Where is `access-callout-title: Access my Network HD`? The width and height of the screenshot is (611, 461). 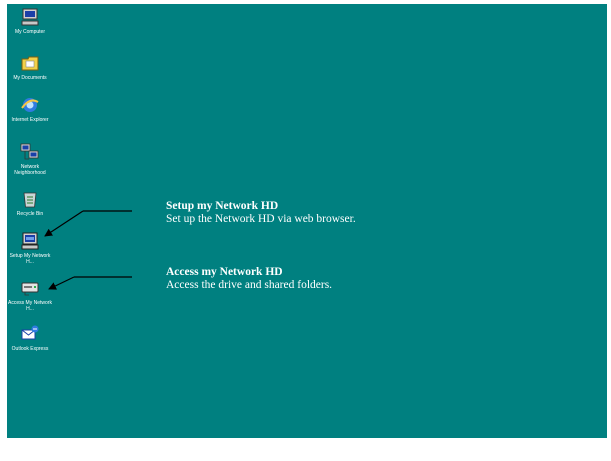
access-callout-title: Access my Network HD is located at coordinates (224, 272).